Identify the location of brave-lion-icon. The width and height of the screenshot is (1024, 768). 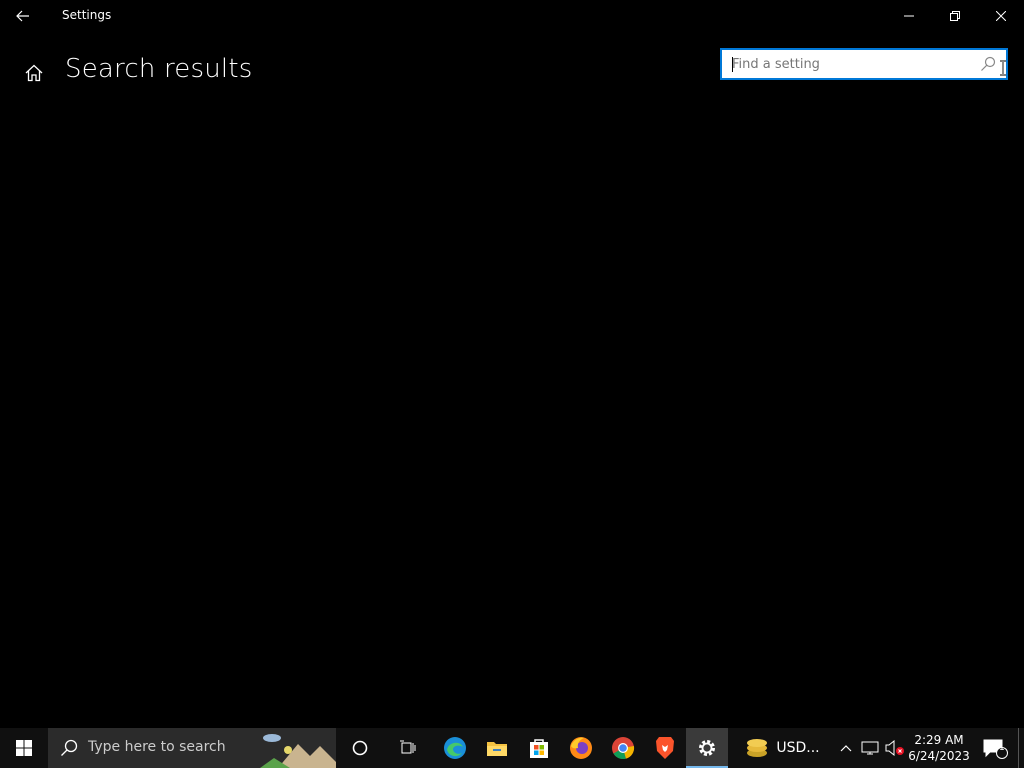
(665, 748).